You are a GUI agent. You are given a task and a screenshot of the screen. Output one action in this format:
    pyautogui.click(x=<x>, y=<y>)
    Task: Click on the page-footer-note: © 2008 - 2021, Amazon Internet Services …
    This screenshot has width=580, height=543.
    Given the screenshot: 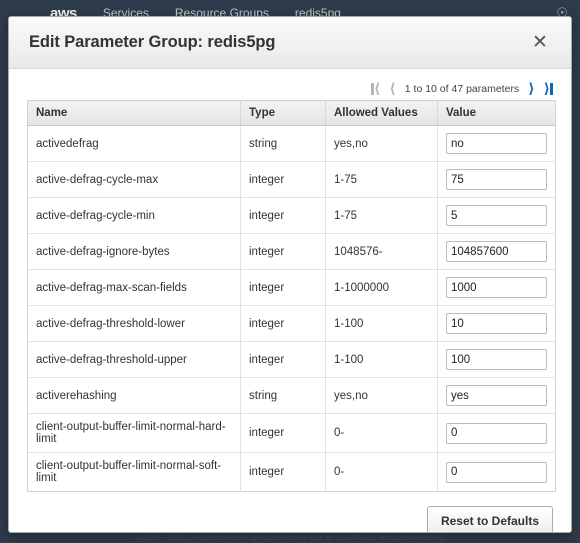 What is the action you would take?
    pyautogui.click(x=290, y=537)
    